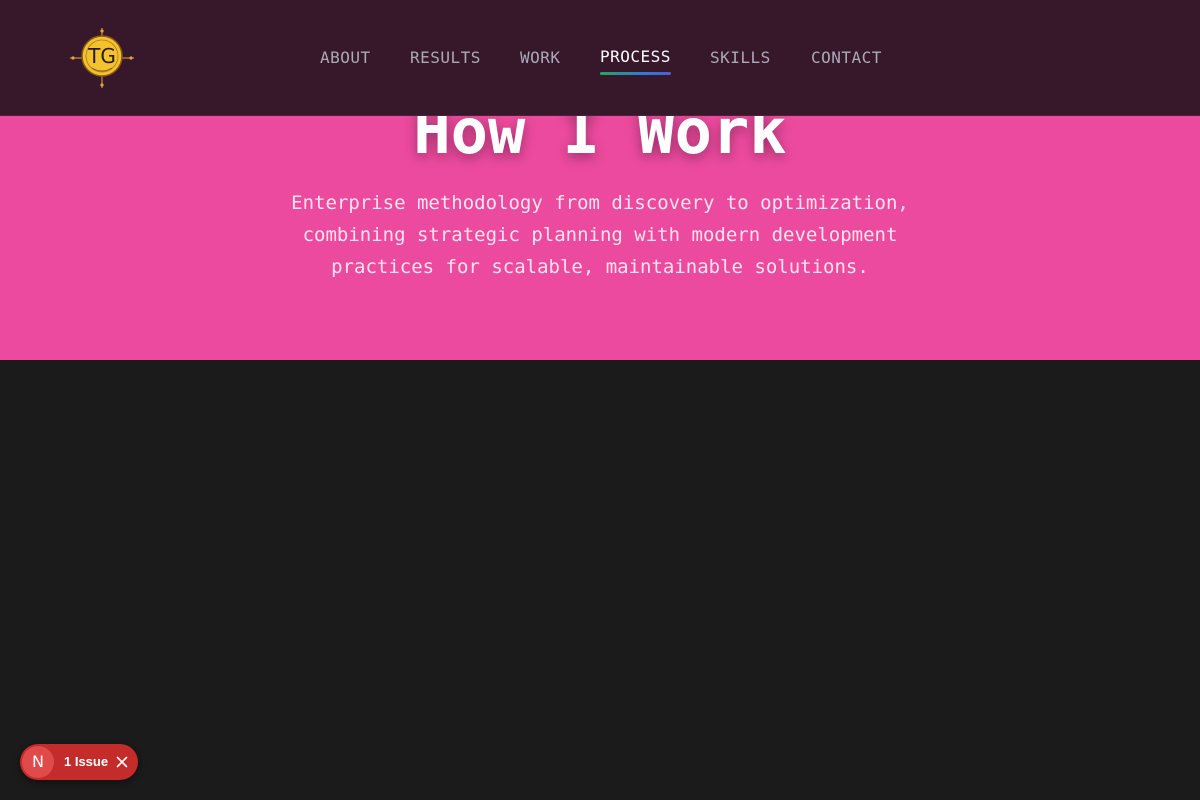 This screenshot has width=1200, height=800. Describe the element at coordinates (445, 58) in the screenshot. I see `nav-results: RESULTS` at that location.